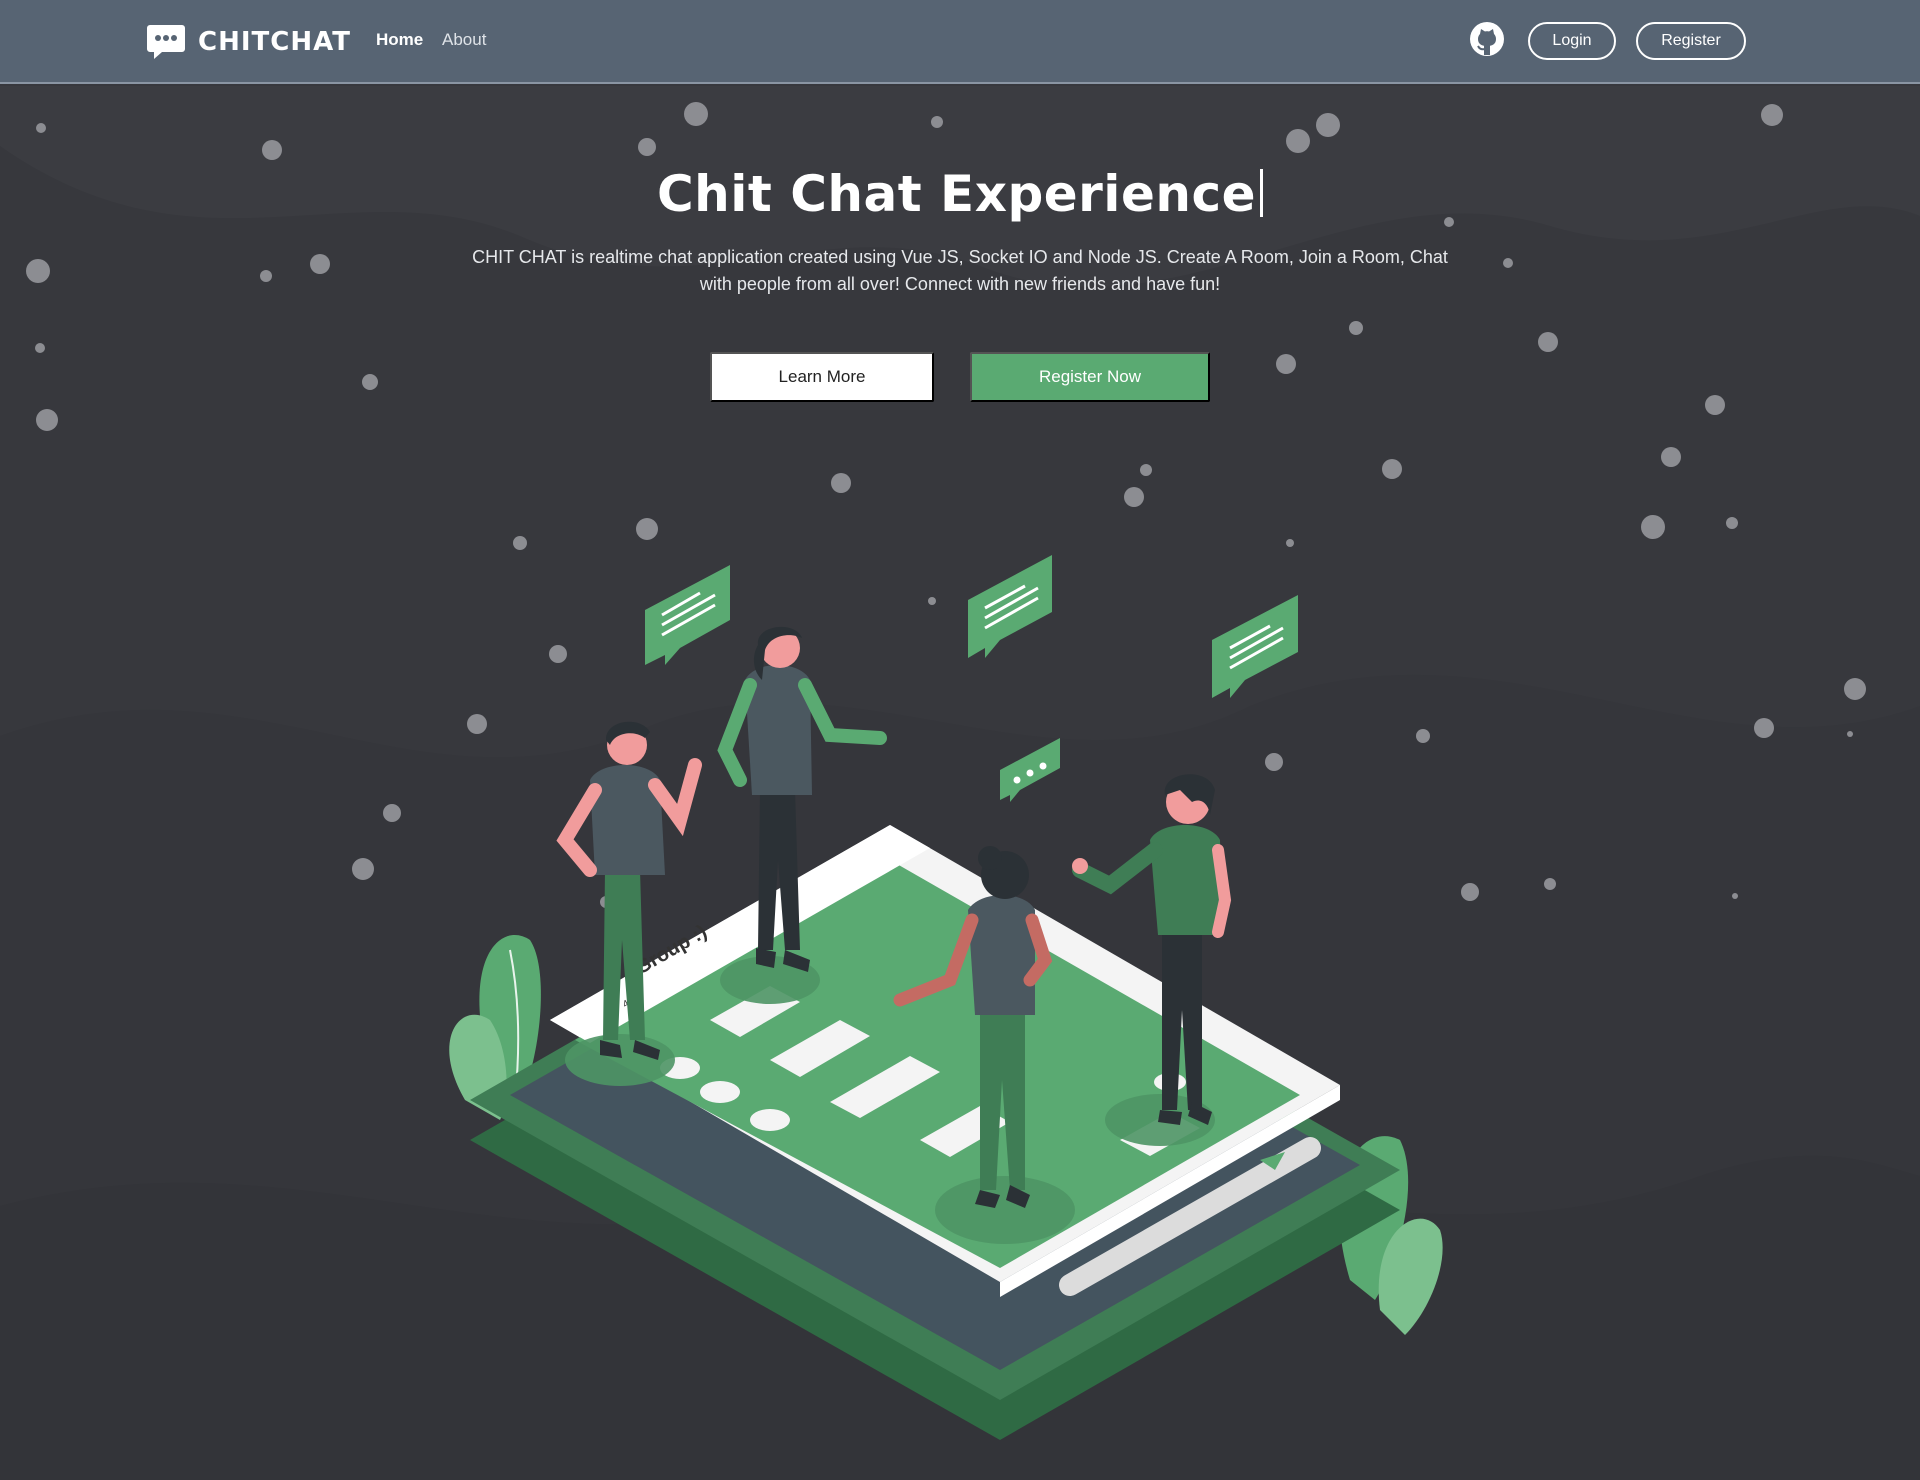 This screenshot has width=1920, height=1480. I want to click on nav-home-link: Home, so click(399, 40).